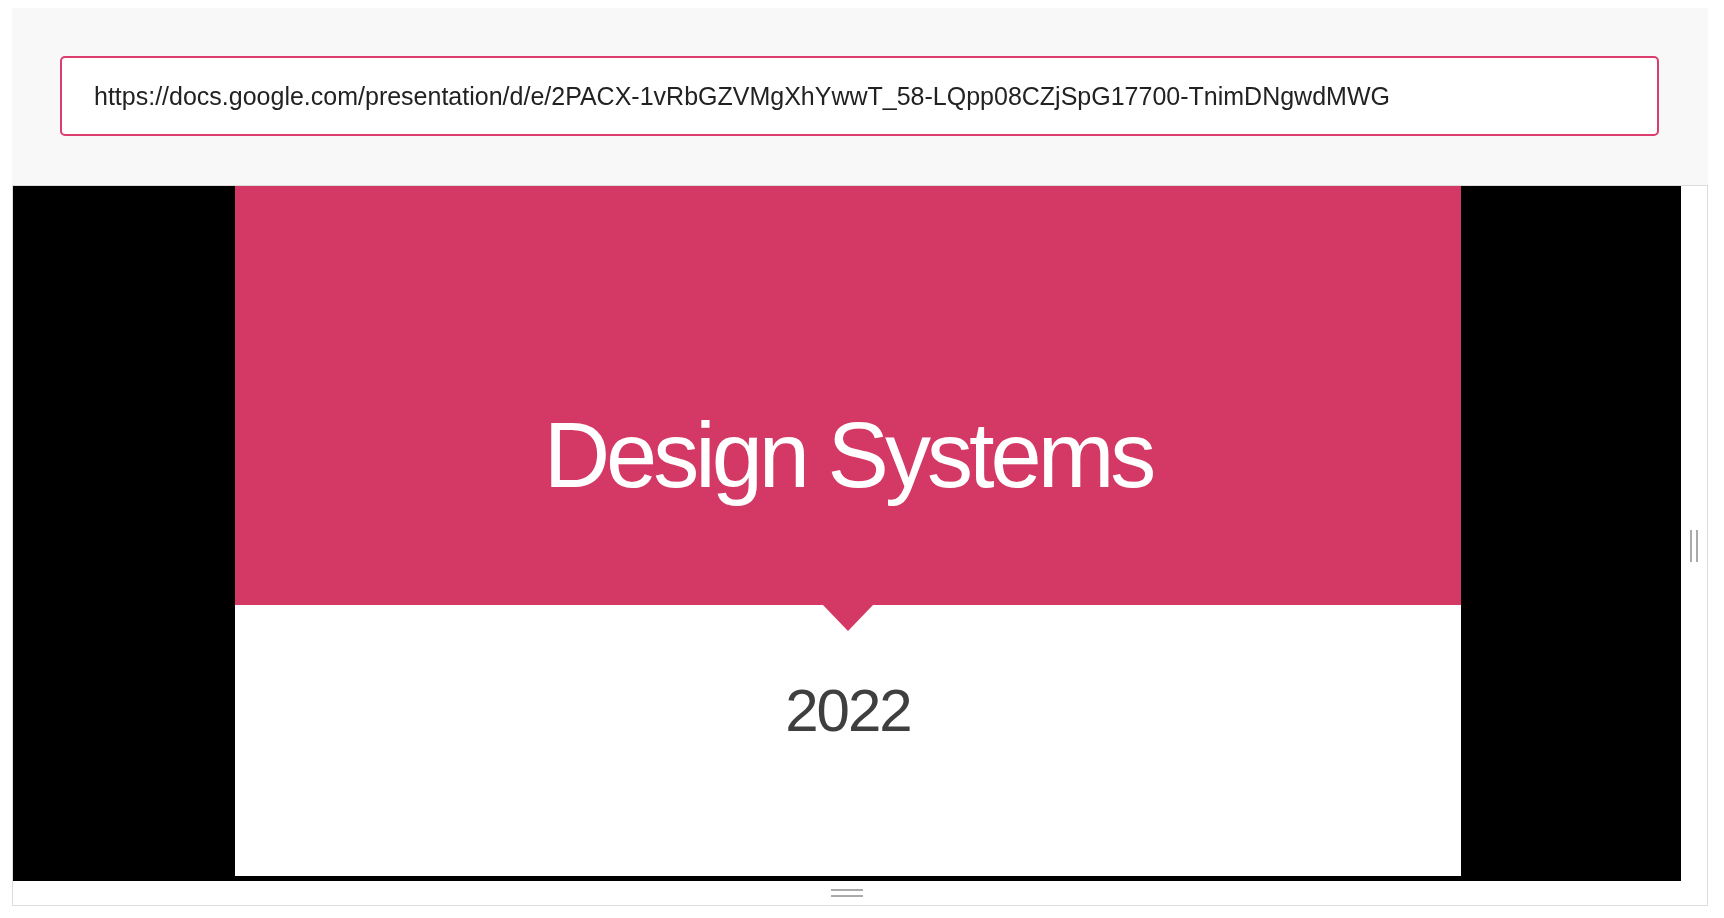 The height and width of the screenshot is (918, 1724). What do you see at coordinates (859, 96) in the screenshot?
I see `url-field: https://docs.google.com/presentation/d/e/2PACX-1vRbGZVMgXhYwwT_58-LQpp08CZjSpG17700-TnimDNgwdMWG` at bounding box center [859, 96].